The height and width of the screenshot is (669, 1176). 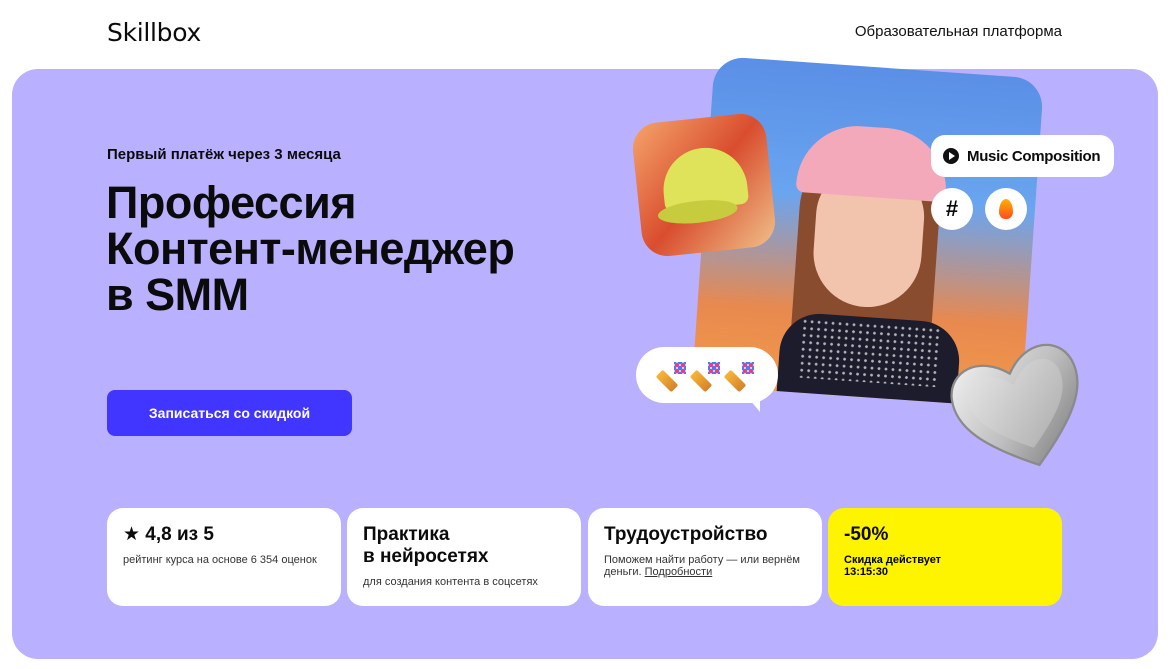 I want to click on page-title: Профессия Контент-менеджер в SMM, so click(x=366, y=249).